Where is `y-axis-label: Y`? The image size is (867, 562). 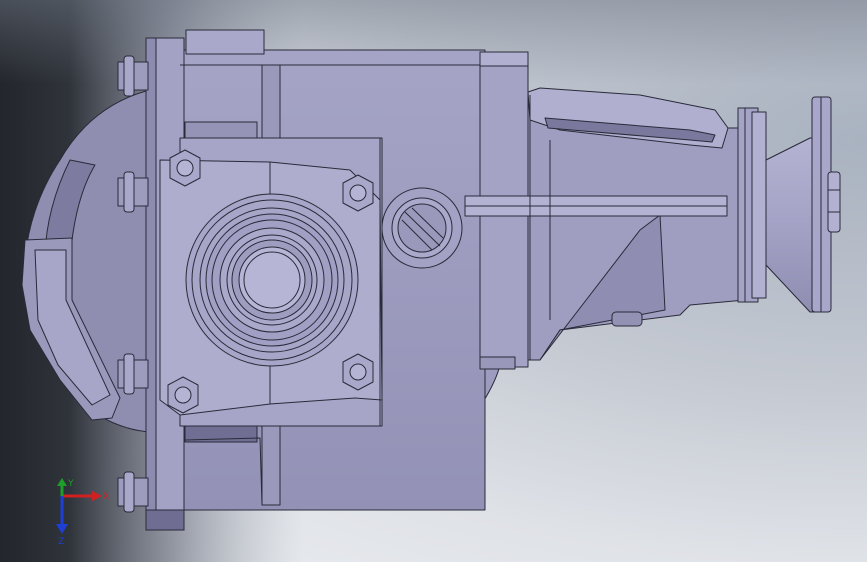 y-axis-label: Y is located at coordinates (70, 484).